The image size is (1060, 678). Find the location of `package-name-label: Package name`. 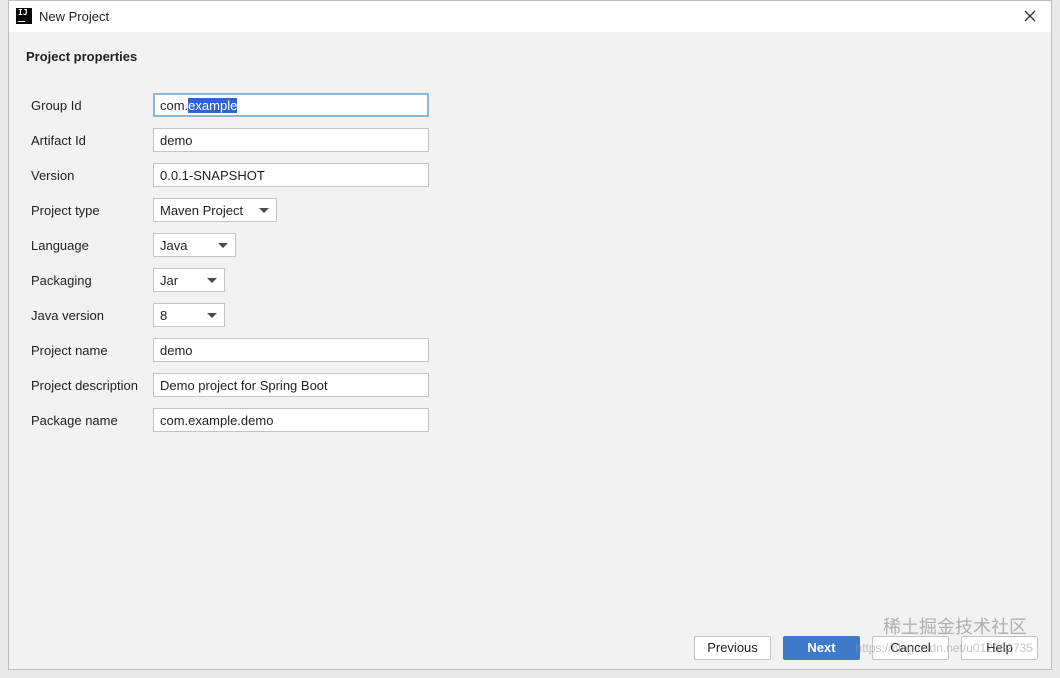

package-name-label: Package name is located at coordinates (74, 420).